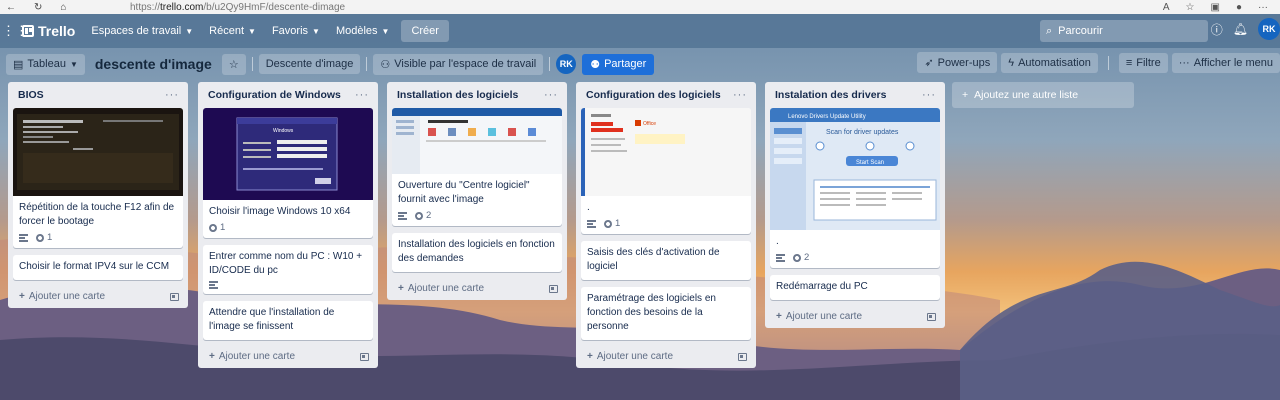 This screenshot has width=1280, height=400. What do you see at coordinates (98, 95) in the screenshot?
I see `list-header: BIOS ···` at bounding box center [98, 95].